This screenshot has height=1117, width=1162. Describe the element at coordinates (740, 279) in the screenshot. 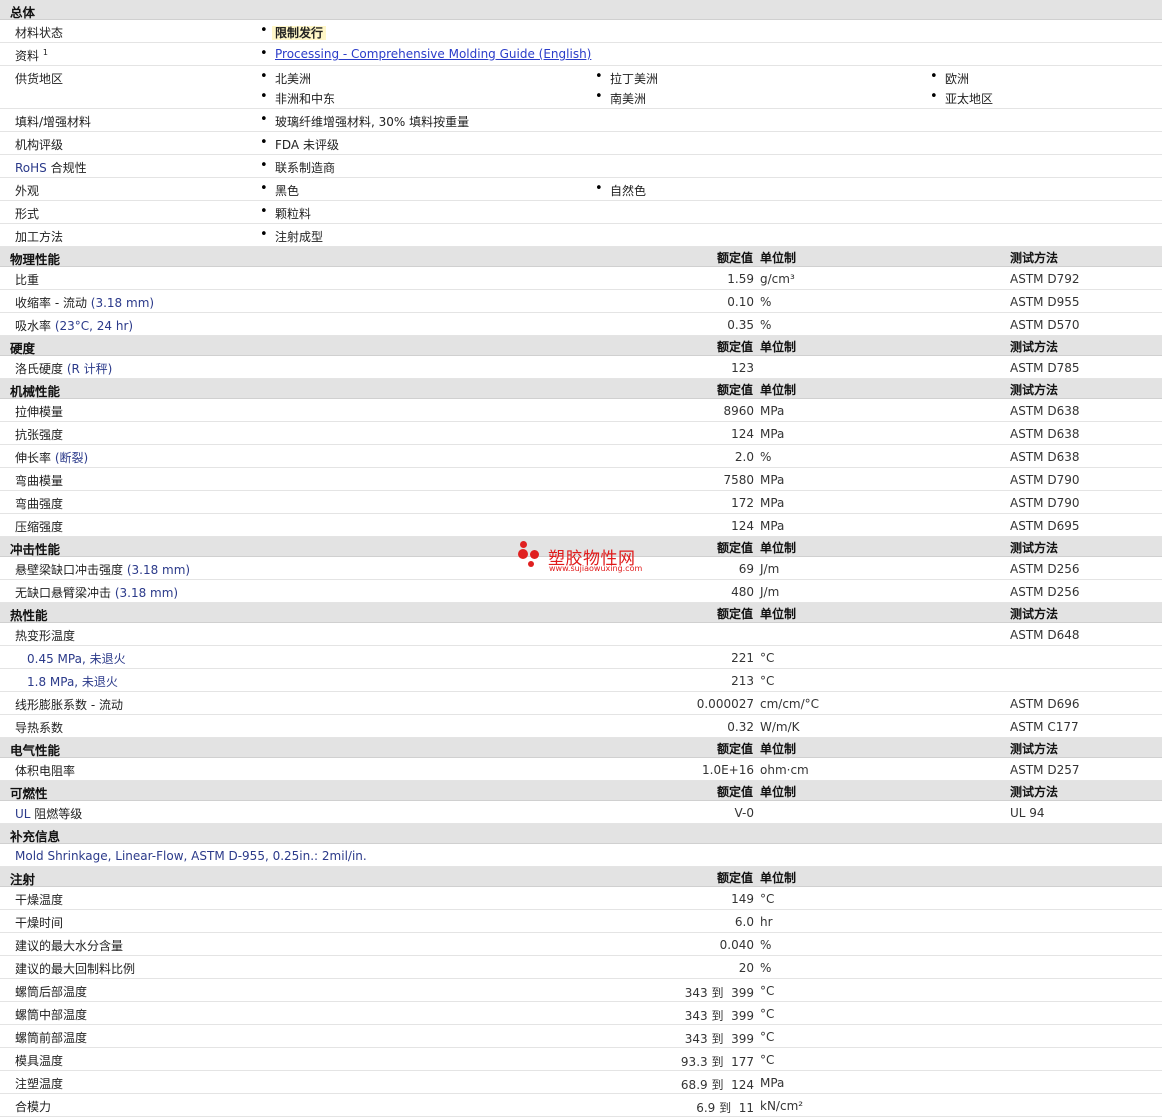

I see `property-value: 1.59` at that location.